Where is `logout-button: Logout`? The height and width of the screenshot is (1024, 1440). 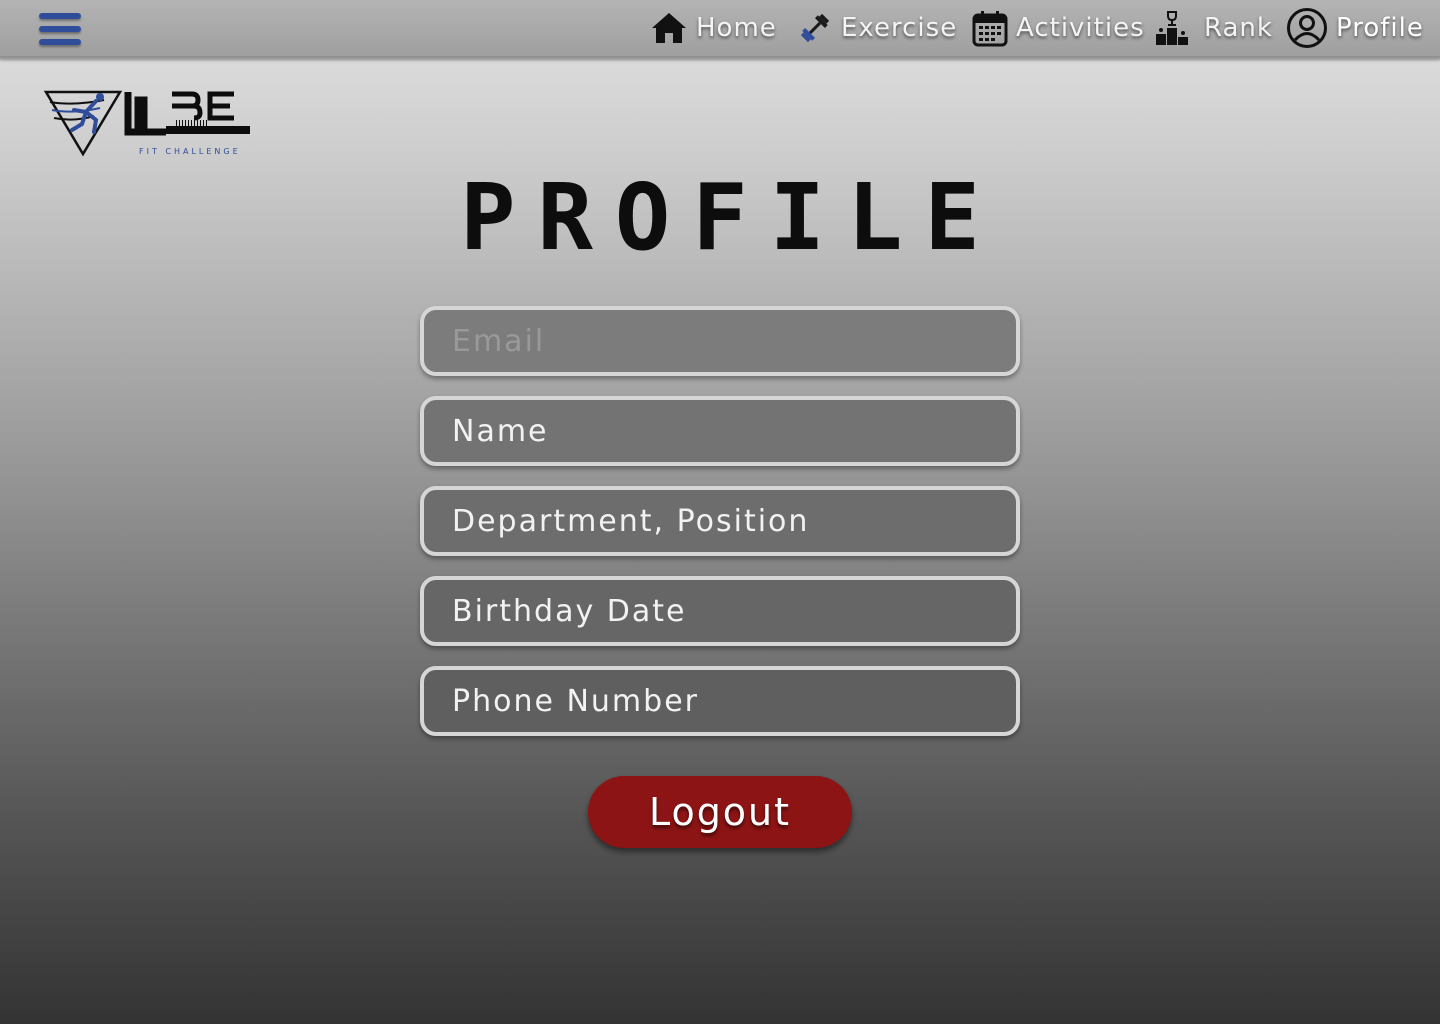
logout-button: Logout is located at coordinates (720, 812).